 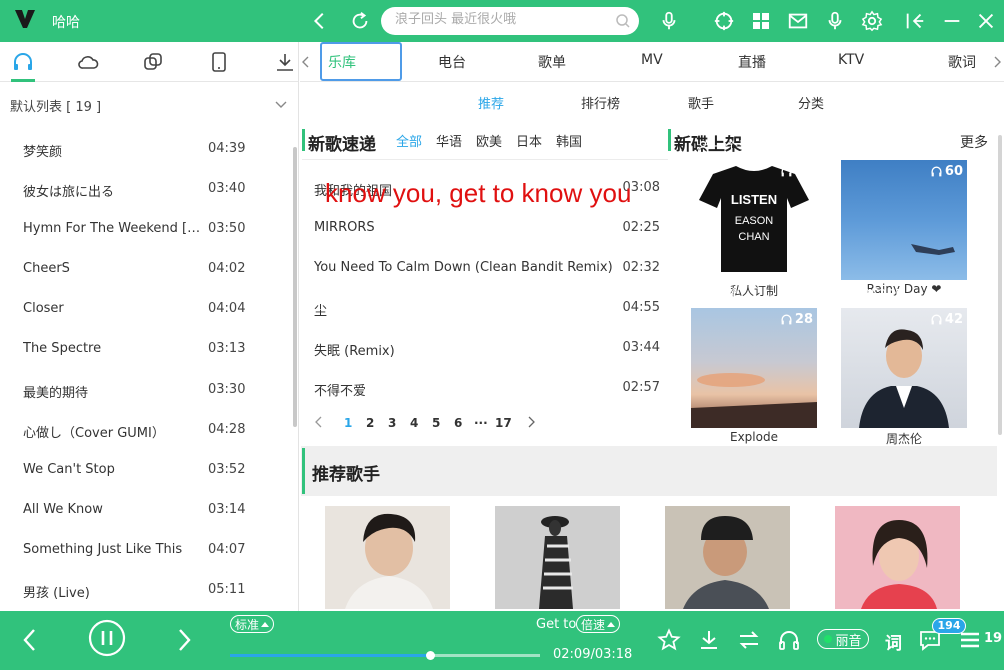 I want to click on speed-button: 倍速, so click(x=598, y=624).